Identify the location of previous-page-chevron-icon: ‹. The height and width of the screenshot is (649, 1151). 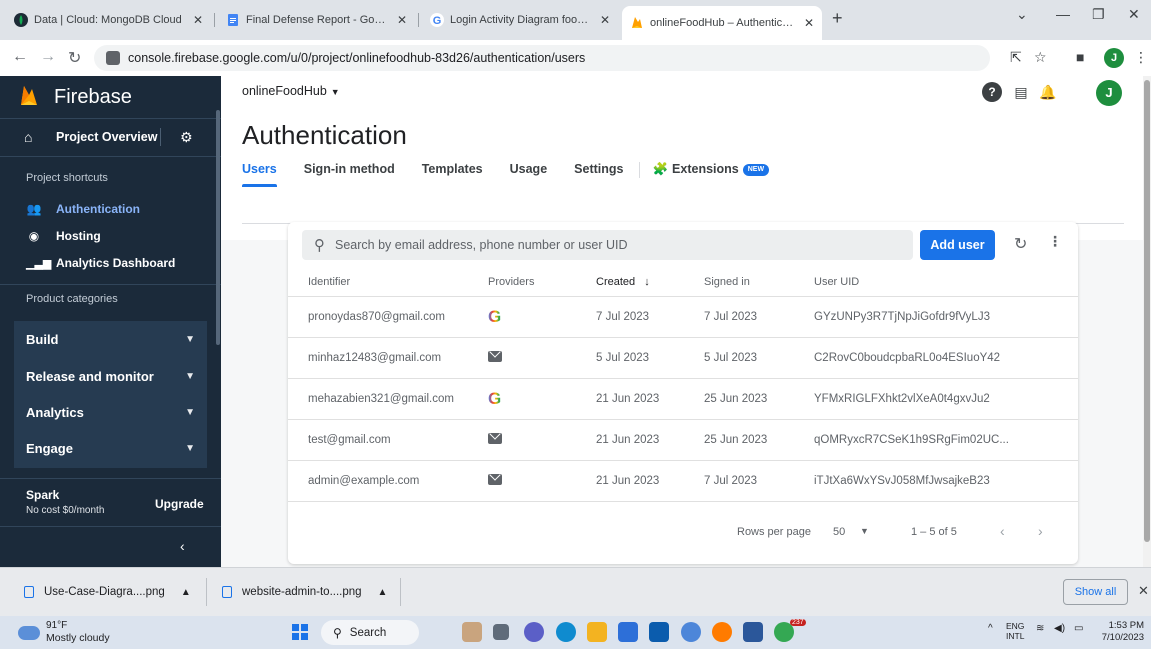
(1002, 531).